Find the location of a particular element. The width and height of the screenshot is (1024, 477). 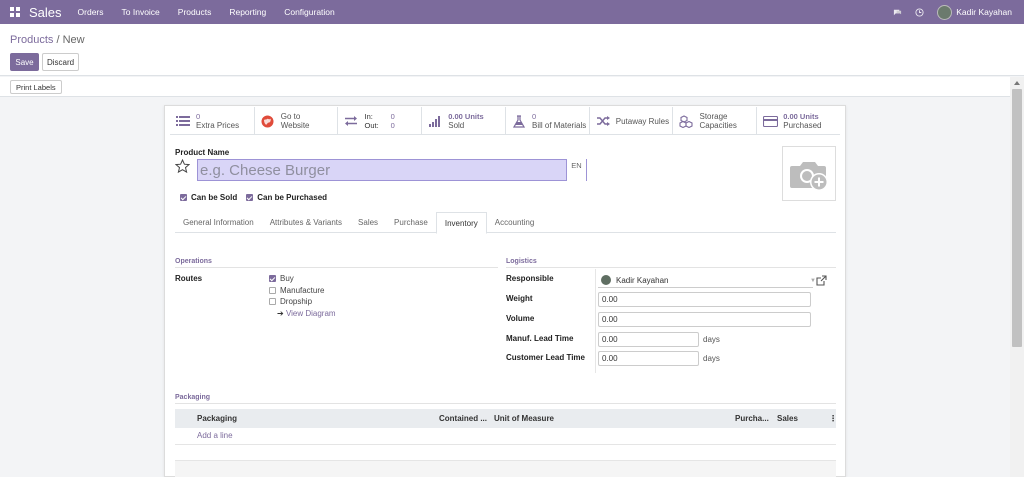

language-button: EN is located at coordinates (577, 170).